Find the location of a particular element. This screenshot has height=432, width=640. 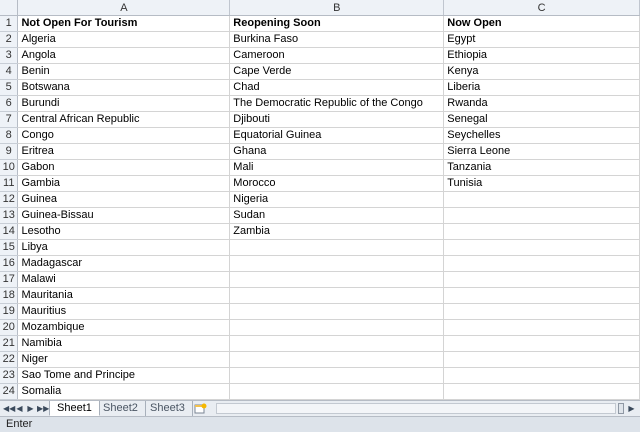

row-header: 20 is located at coordinates (9, 327).